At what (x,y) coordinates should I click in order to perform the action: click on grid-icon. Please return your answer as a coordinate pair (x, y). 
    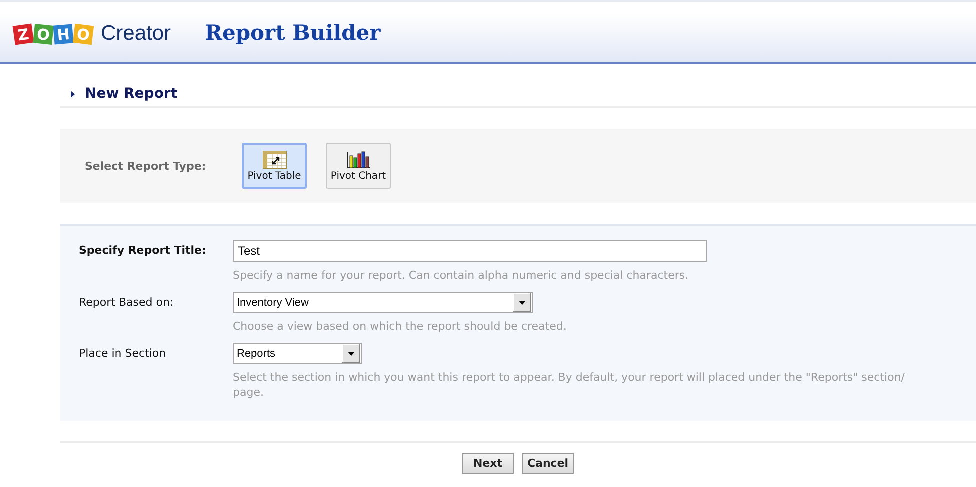
    Looking at the image, I should click on (274, 159).